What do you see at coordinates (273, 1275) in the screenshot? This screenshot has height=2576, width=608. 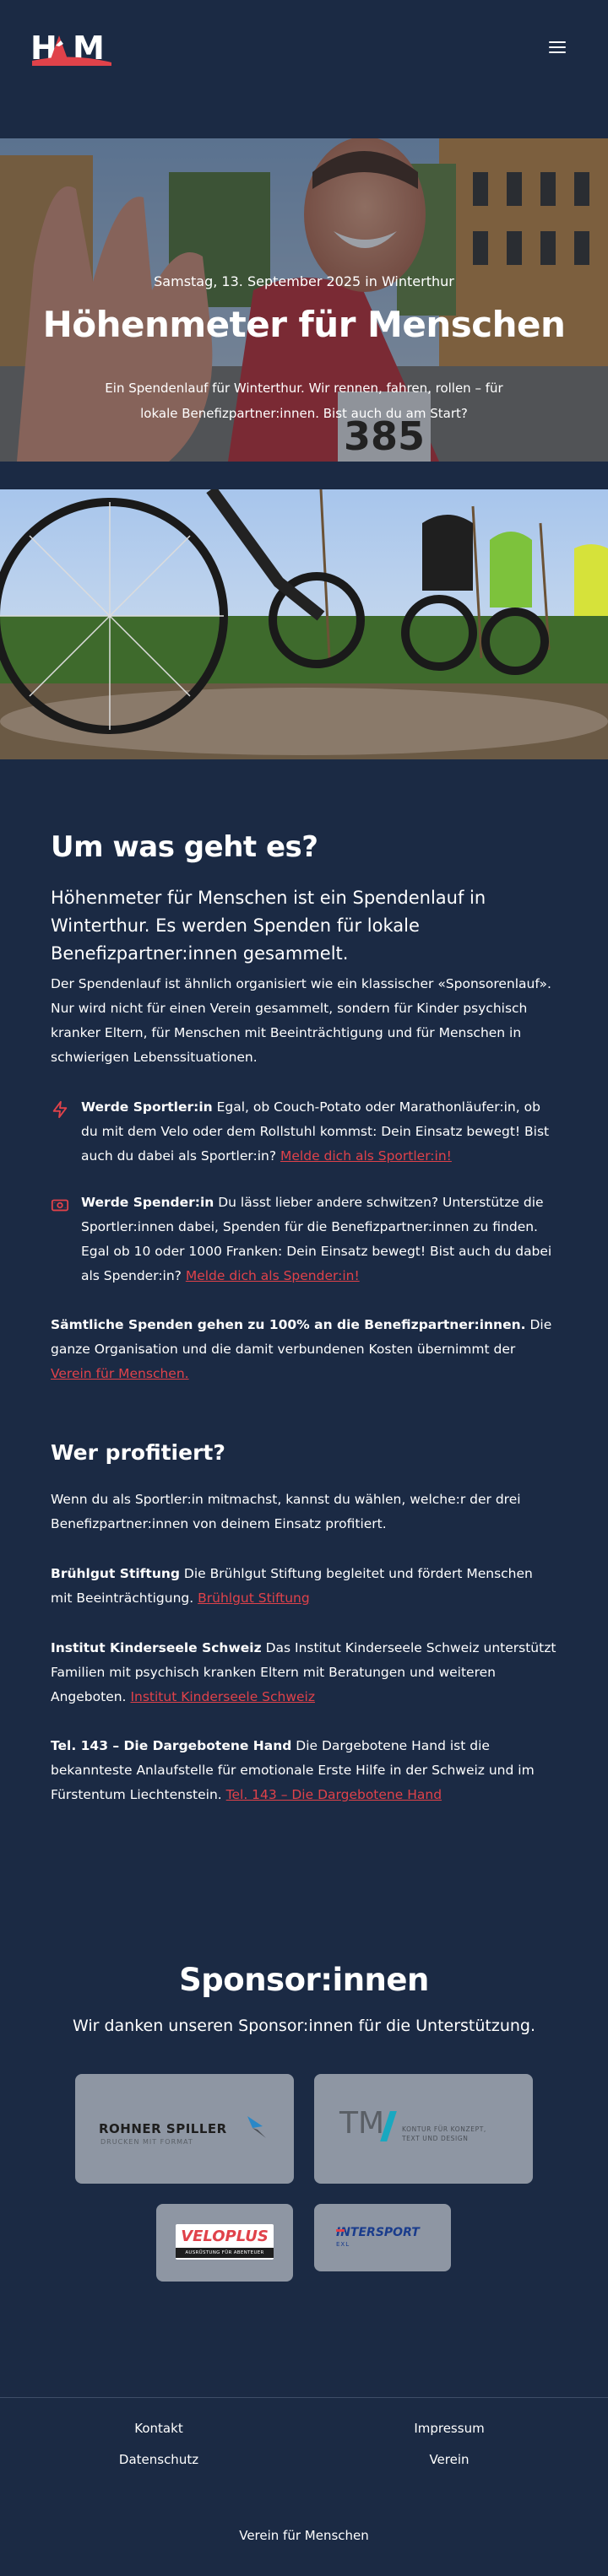 I see `spender-signup-link: Melde dich als Spender:in!` at bounding box center [273, 1275].